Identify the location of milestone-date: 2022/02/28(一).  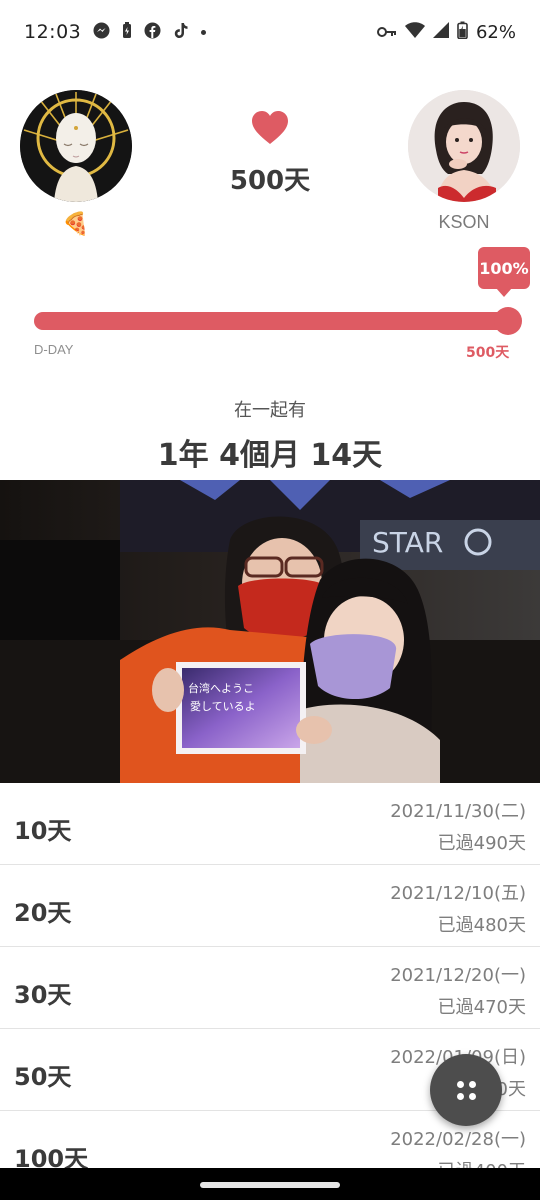
(458, 1139).